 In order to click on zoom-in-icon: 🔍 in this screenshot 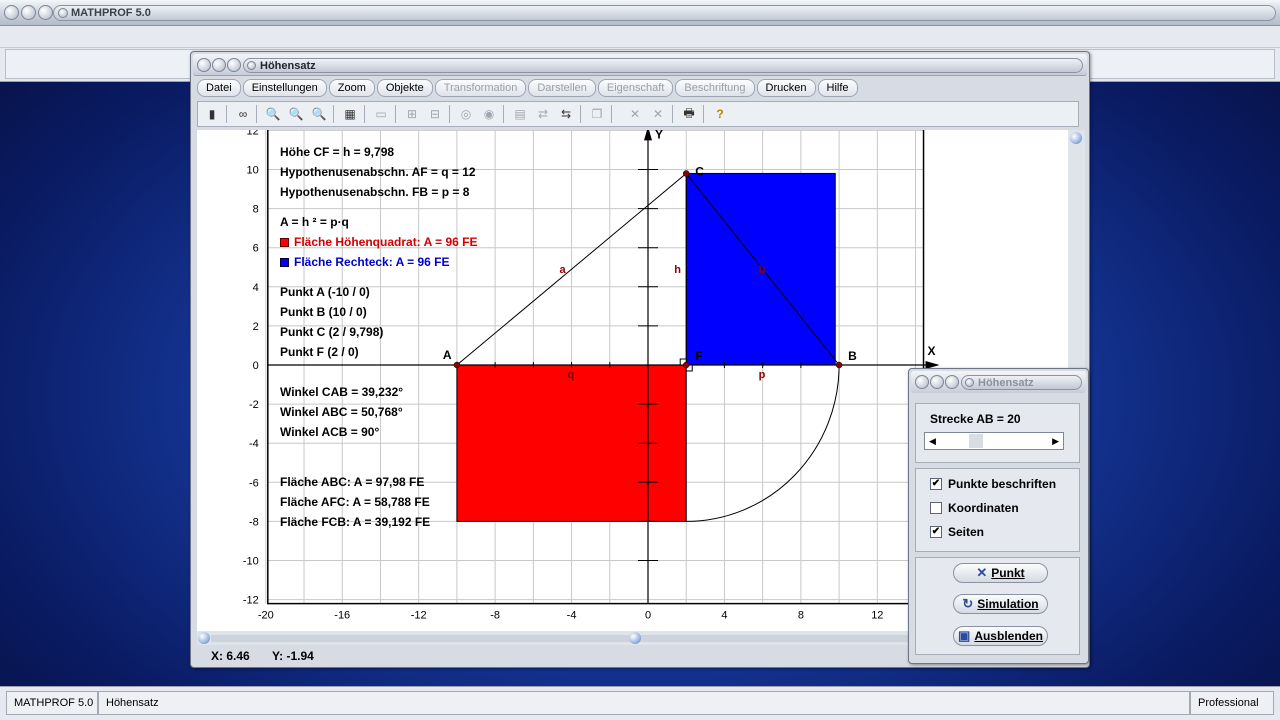, I will do `click(319, 114)`.